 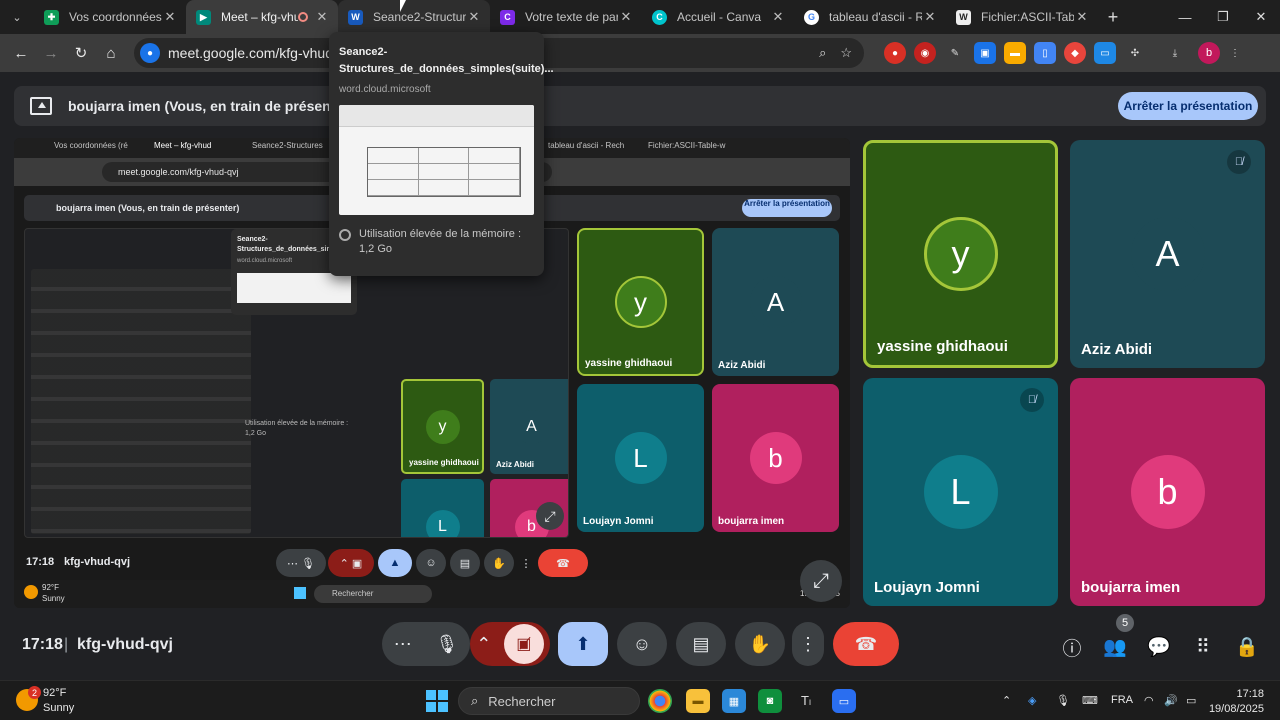 What do you see at coordinates (499, 563) in the screenshot?
I see `shared-hand-icon: ✋` at bounding box center [499, 563].